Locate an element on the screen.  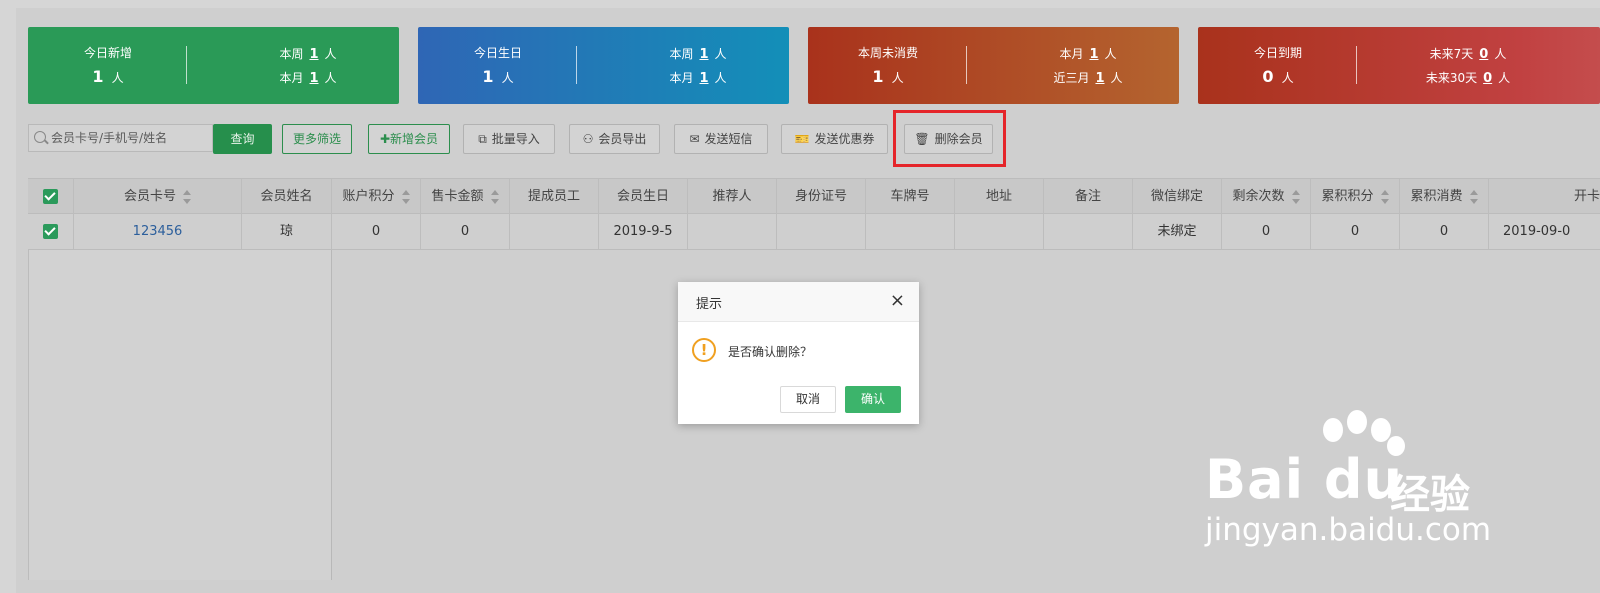
cancel-button: 取消 is located at coordinates (808, 399).